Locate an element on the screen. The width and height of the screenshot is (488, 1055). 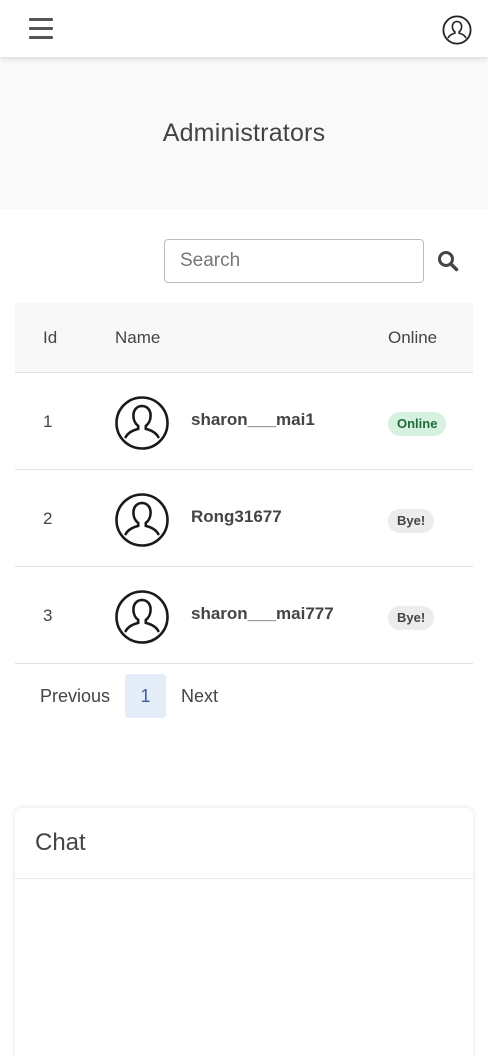
row-name: sharon___mai1 is located at coordinates (253, 420).